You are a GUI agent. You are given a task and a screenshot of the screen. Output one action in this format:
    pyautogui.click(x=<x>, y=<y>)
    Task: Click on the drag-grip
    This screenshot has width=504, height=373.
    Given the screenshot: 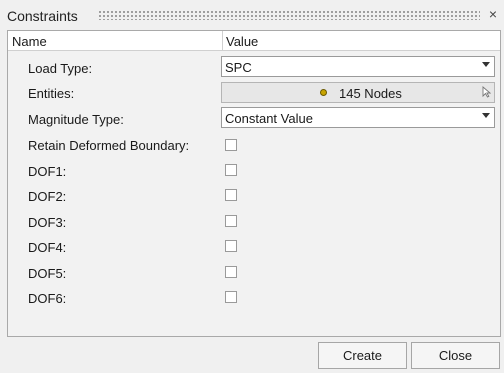 What is the action you would take?
    pyautogui.click(x=289, y=15)
    